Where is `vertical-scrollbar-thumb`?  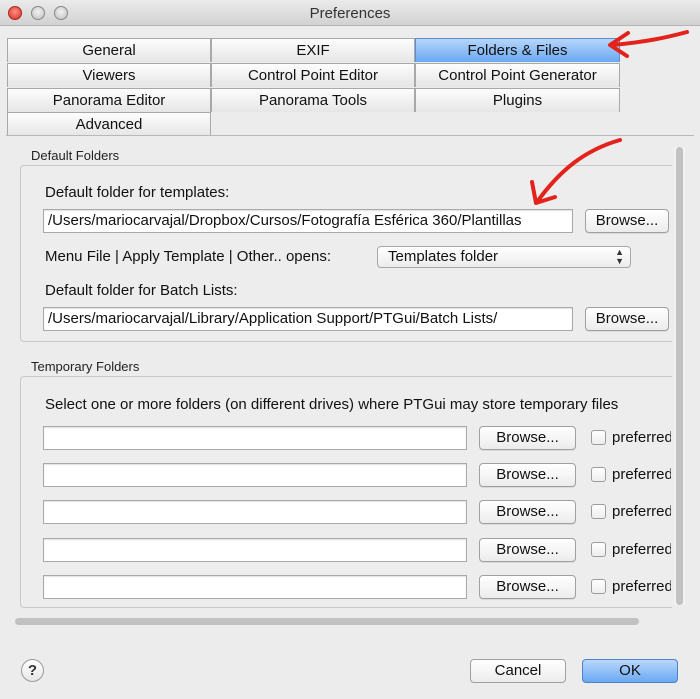 vertical-scrollbar-thumb is located at coordinates (679, 376).